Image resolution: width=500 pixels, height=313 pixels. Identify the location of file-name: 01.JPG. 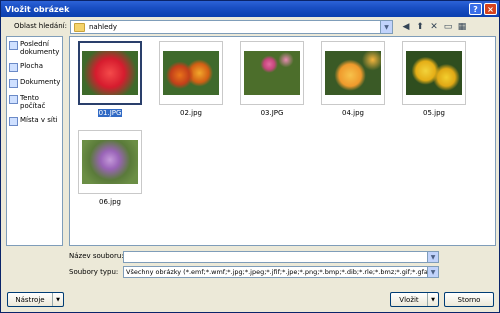
(110, 113).